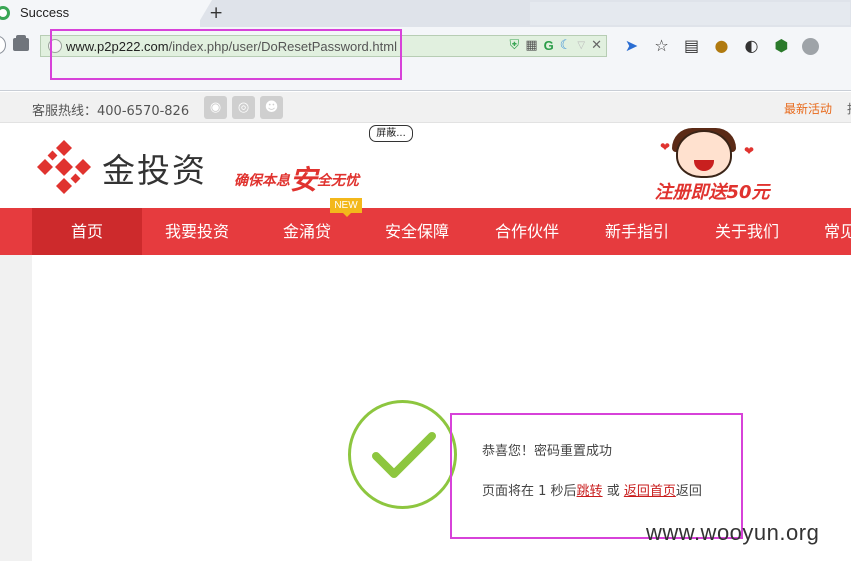  I want to click on palette-icon: ◐, so click(751, 45).